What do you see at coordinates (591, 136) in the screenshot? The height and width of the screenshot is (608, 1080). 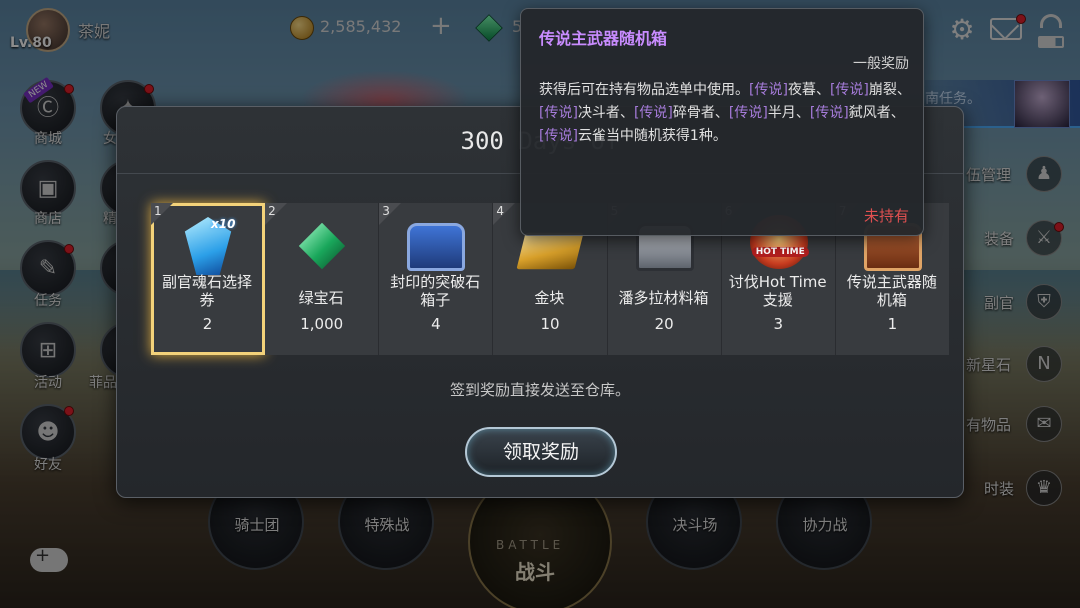 I see `weapon-name: 云雀` at bounding box center [591, 136].